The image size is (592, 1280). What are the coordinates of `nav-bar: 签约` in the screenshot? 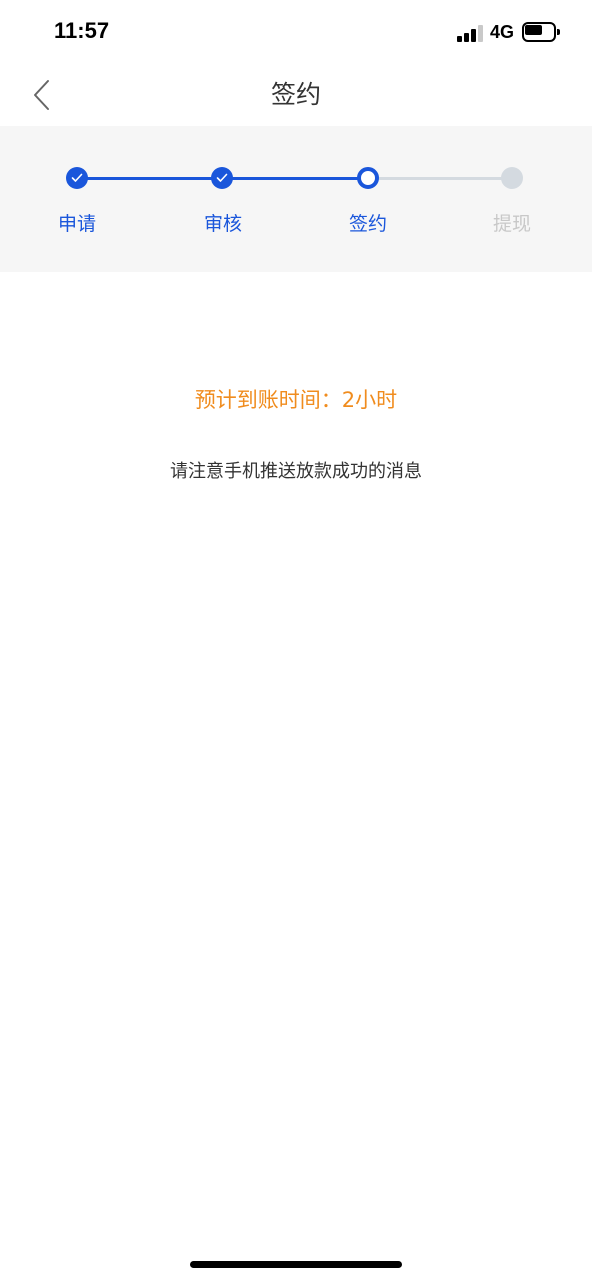 It's located at (296, 95).